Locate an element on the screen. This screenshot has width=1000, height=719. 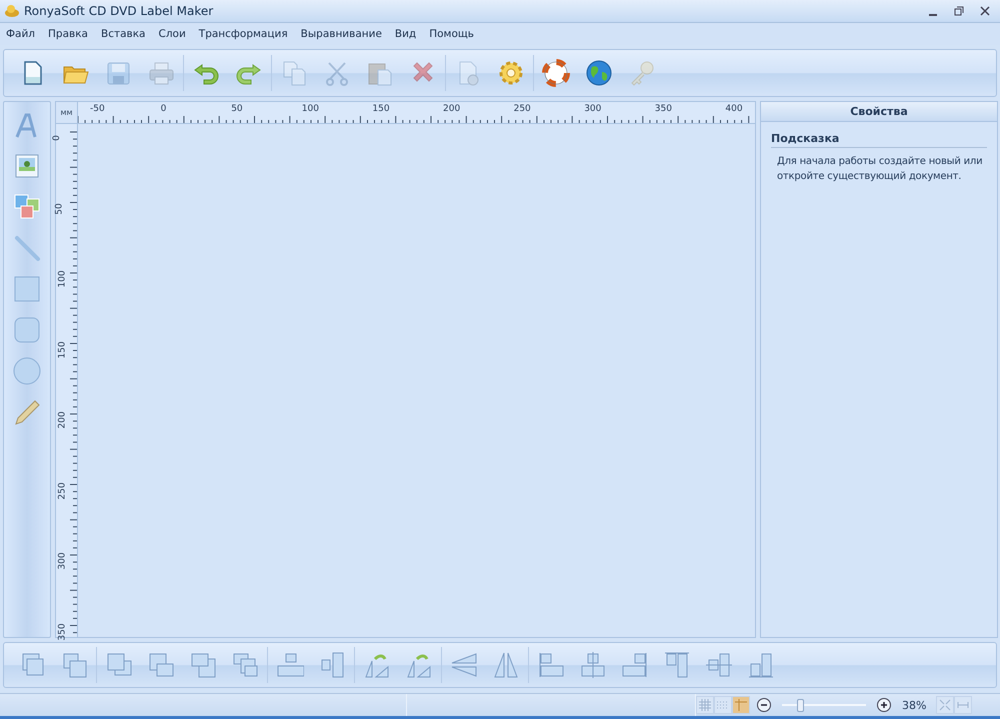
dots-grid-icon is located at coordinates (723, 705).